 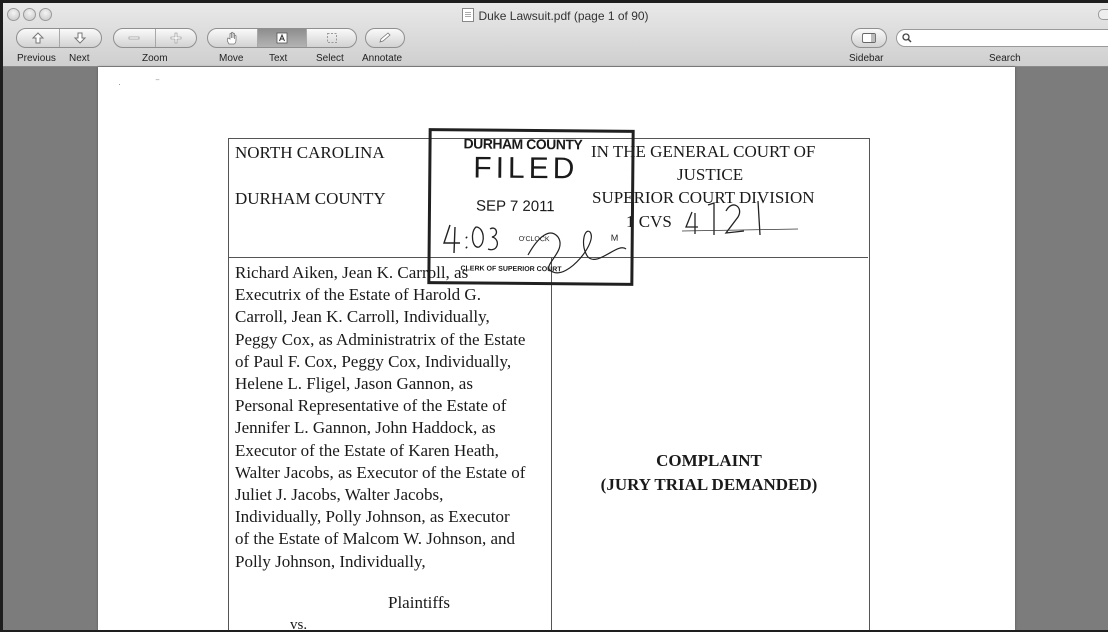 What do you see at coordinates (709, 473) in the screenshot?
I see `complaint-heading: COMPLAINT (JURY TRIAL DEMANDED)` at bounding box center [709, 473].